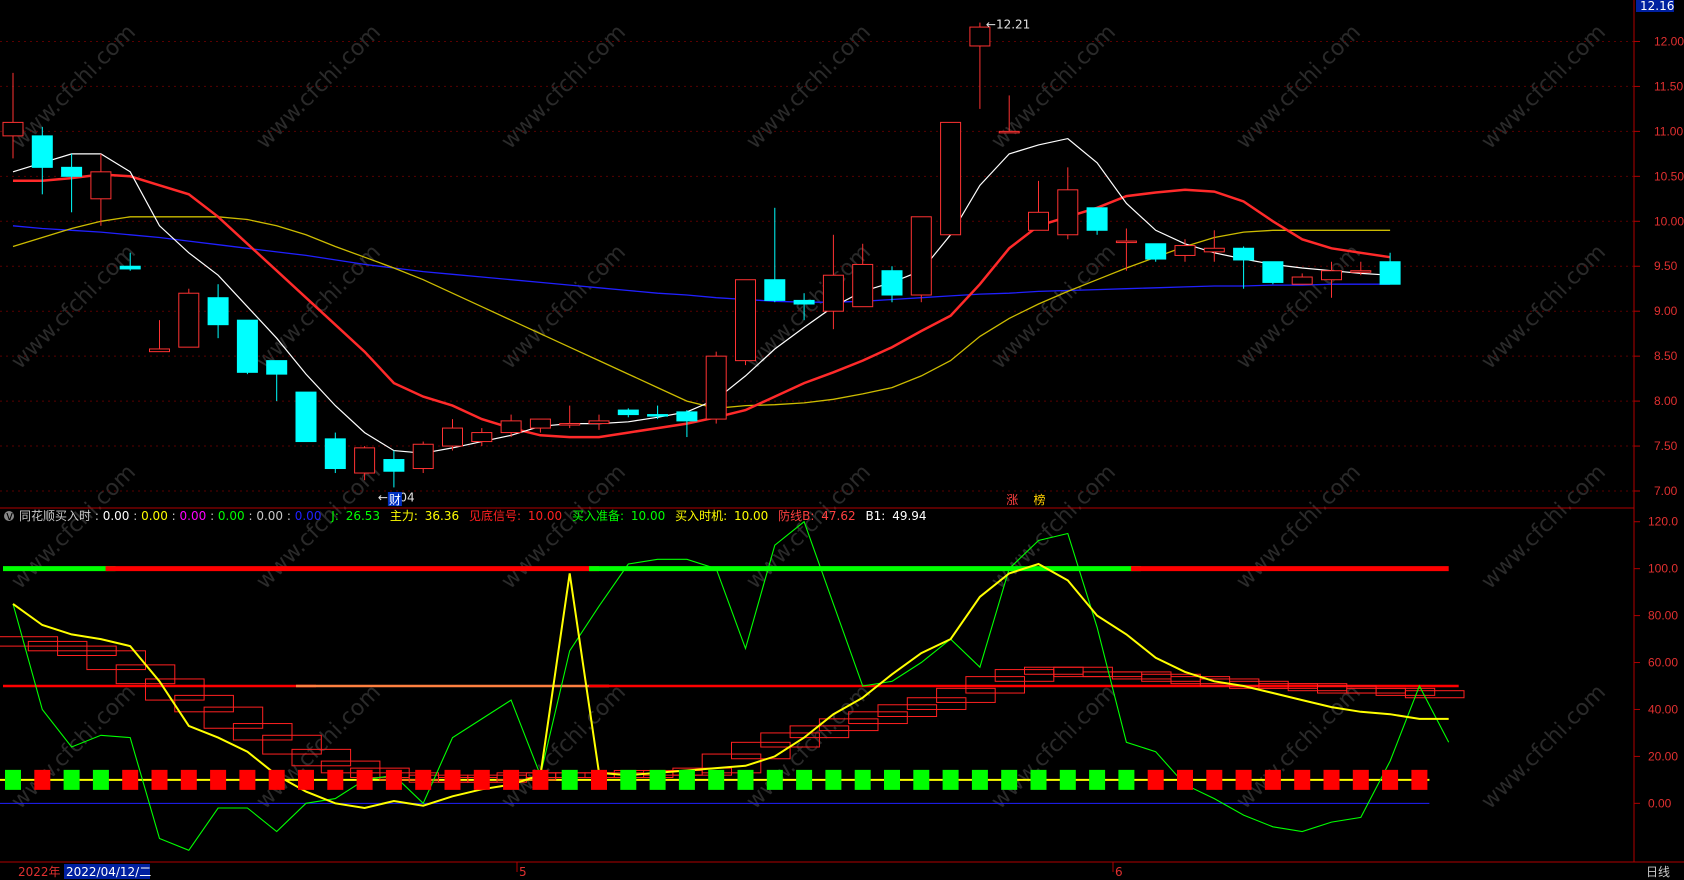  I want to click on cursor-date-label: 2022/04/12/二, so click(108, 872).